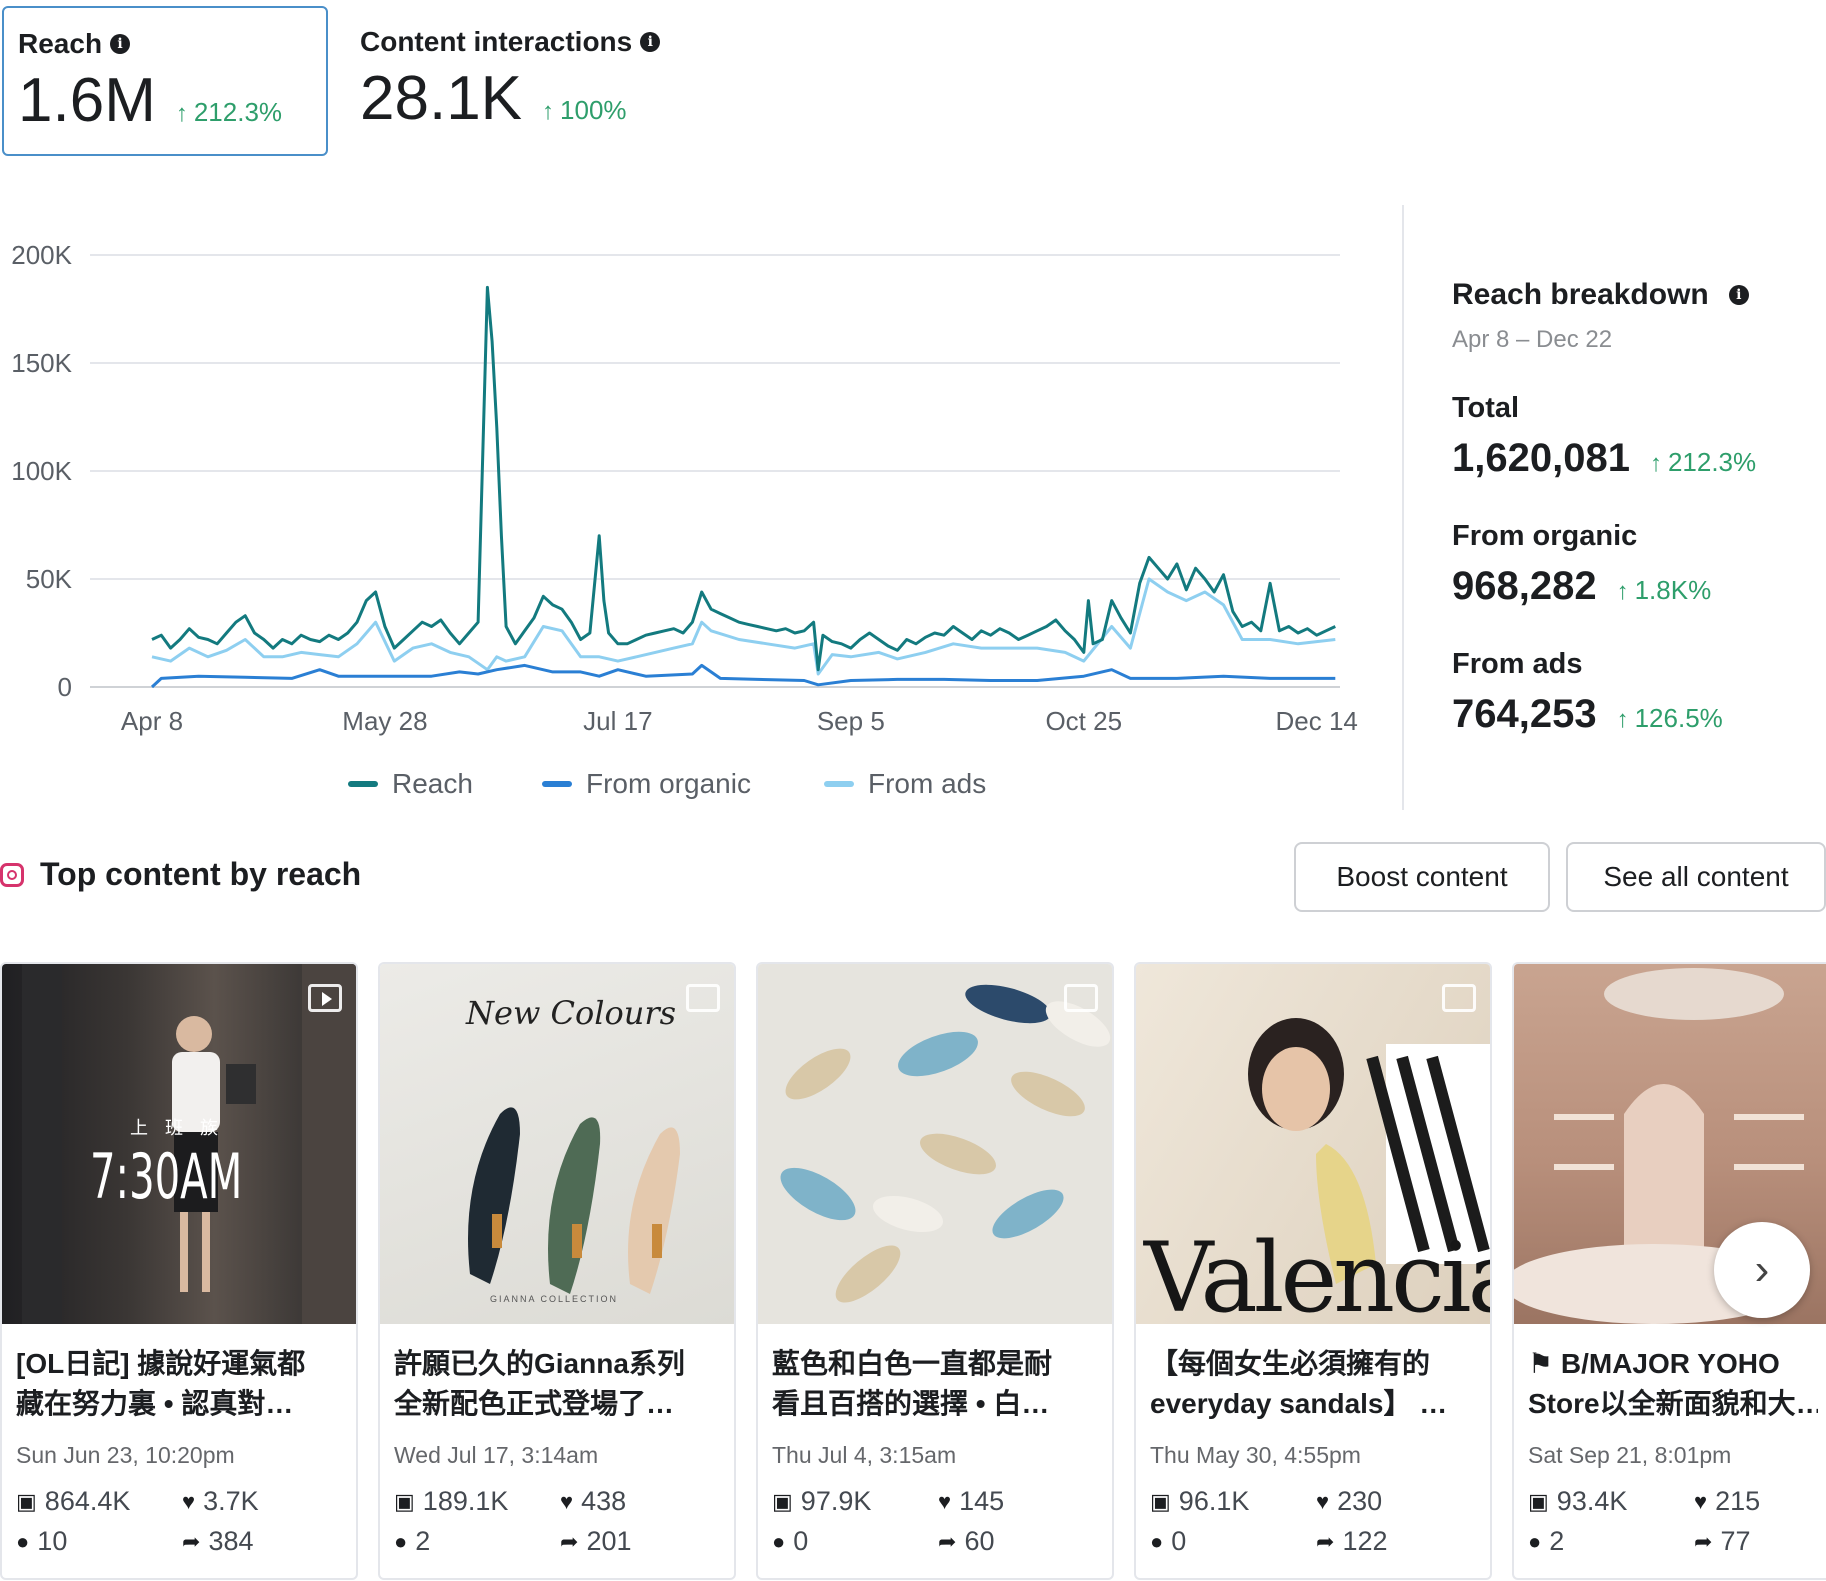 This screenshot has height=1581, width=1826. What do you see at coordinates (41, 255) in the screenshot?
I see `y-tick-label: 200K` at bounding box center [41, 255].